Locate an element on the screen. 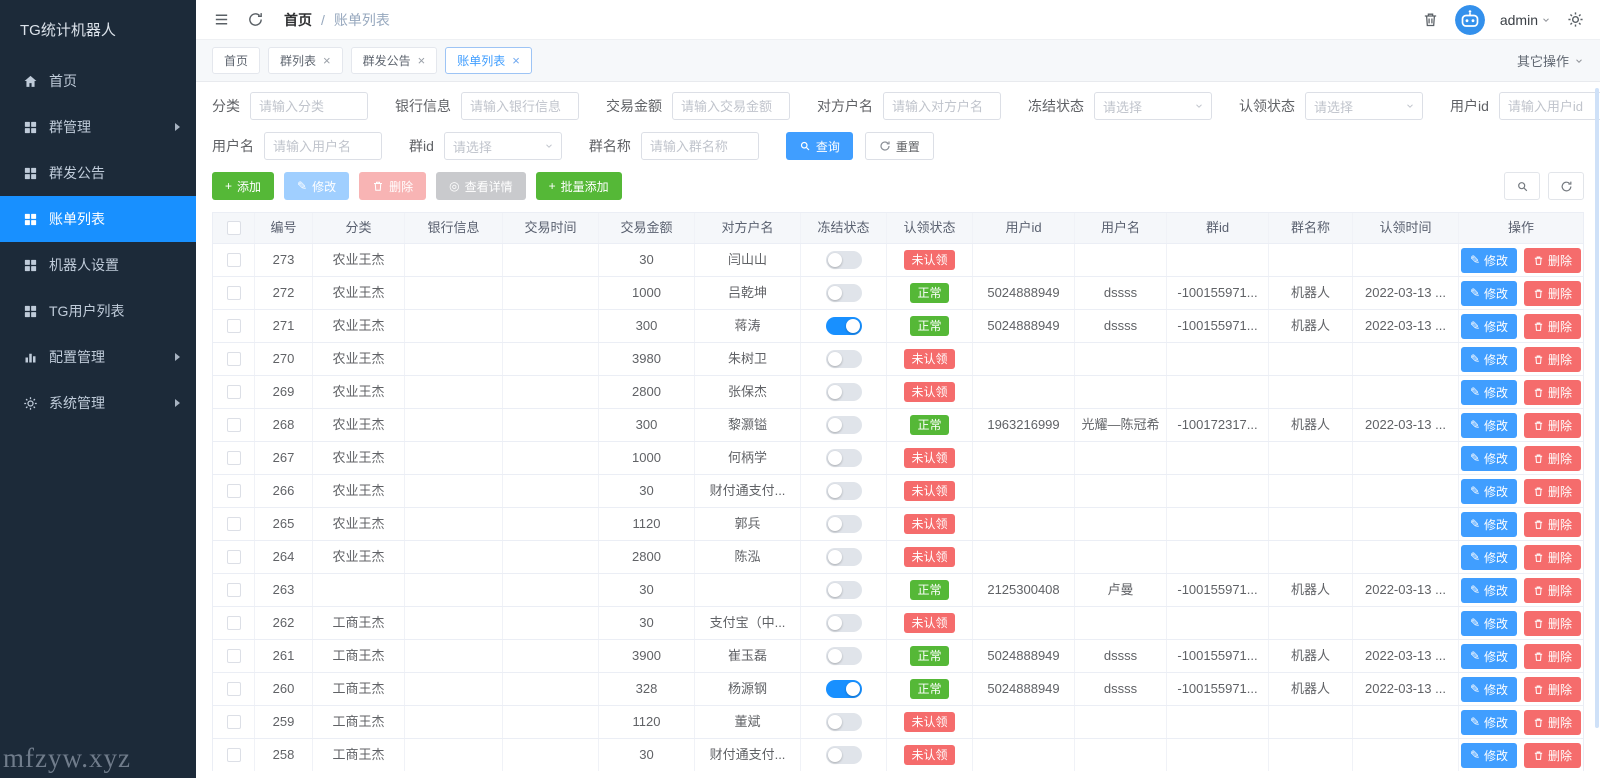  sidebar-item-system-manage: 系统管理 is located at coordinates (98, 403).